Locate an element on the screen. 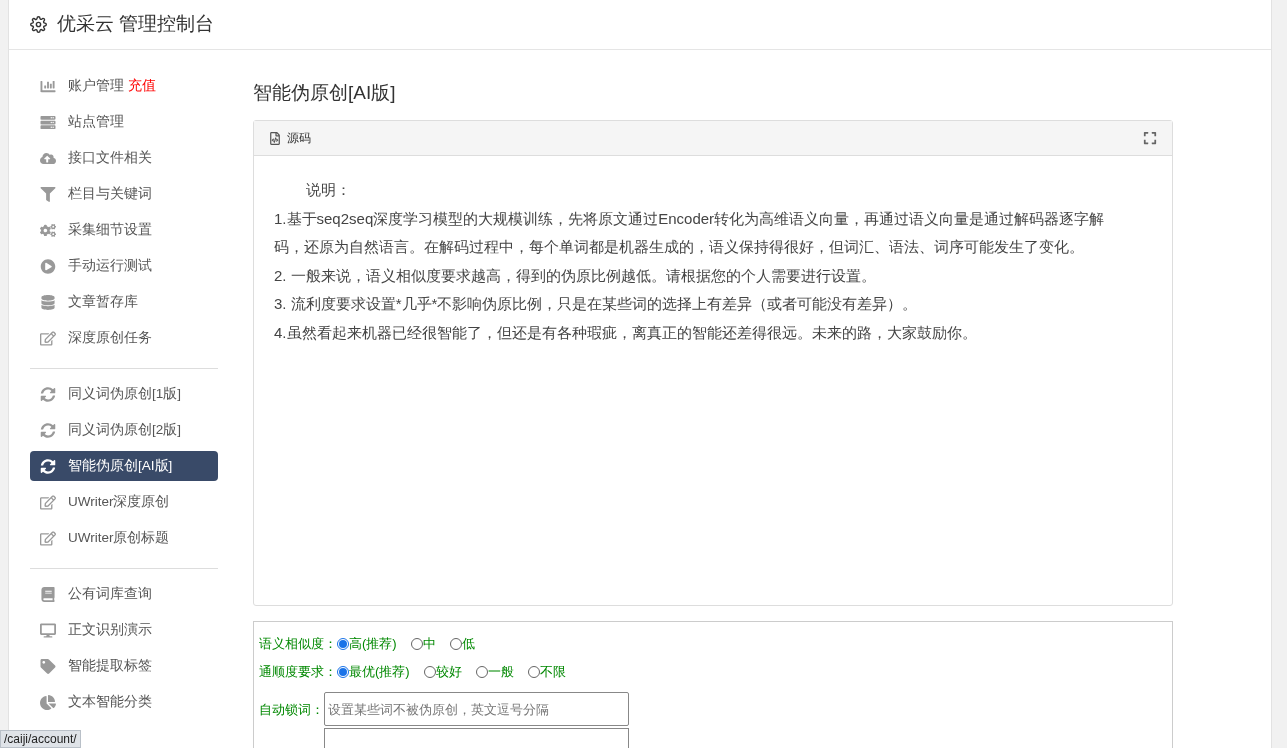  sidebar-item: UWriter深度原创 is located at coordinates (124, 502).